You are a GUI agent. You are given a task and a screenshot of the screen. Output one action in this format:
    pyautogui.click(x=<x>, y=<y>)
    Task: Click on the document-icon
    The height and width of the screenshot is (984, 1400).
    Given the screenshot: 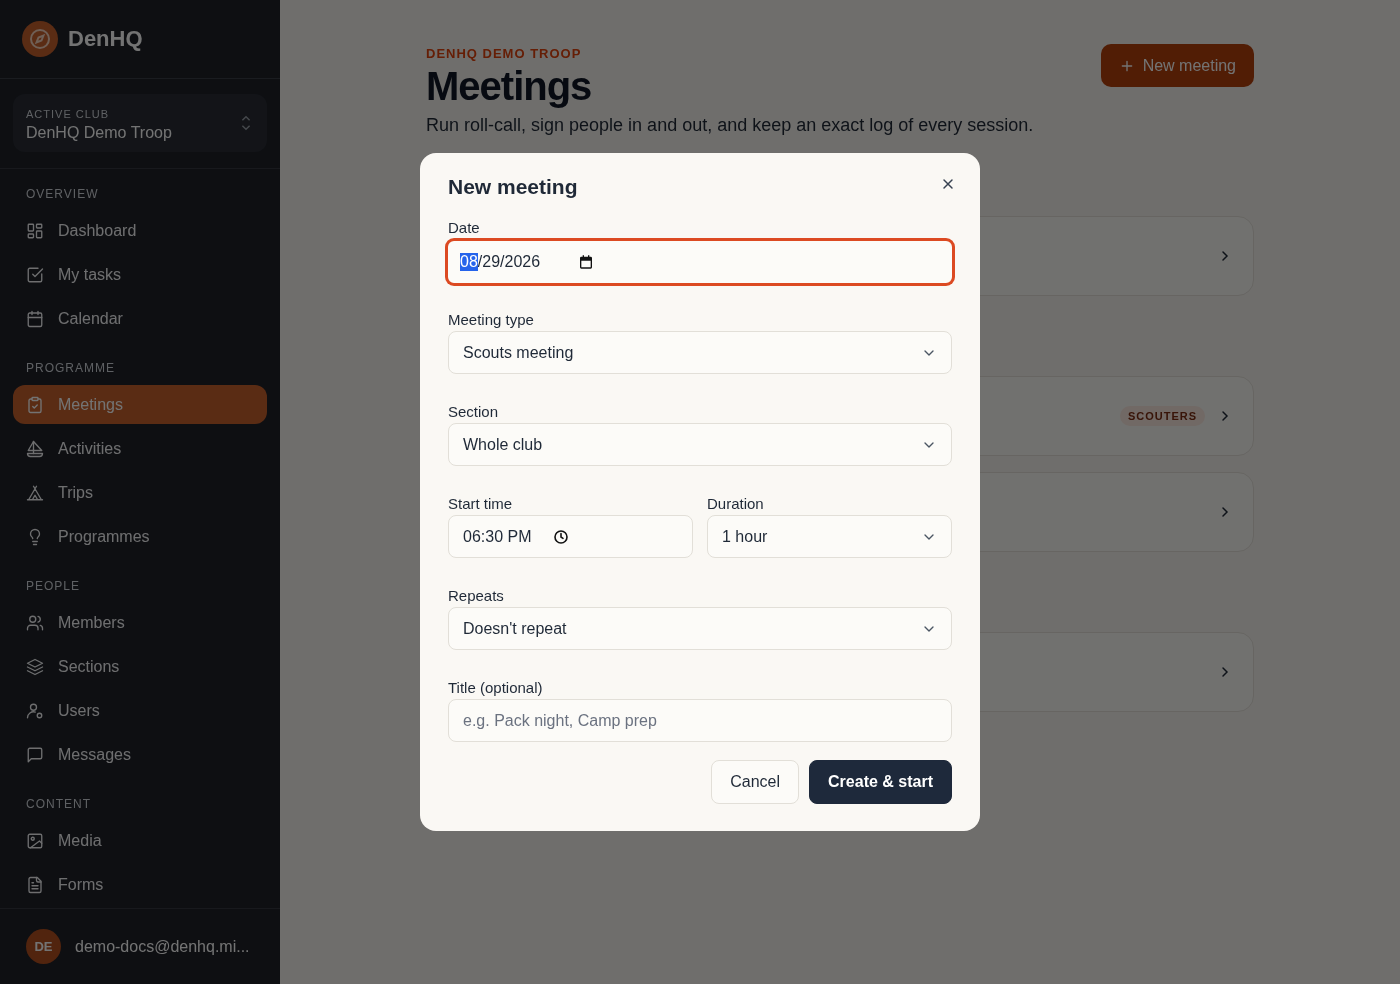 What is the action you would take?
    pyautogui.click(x=35, y=884)
    